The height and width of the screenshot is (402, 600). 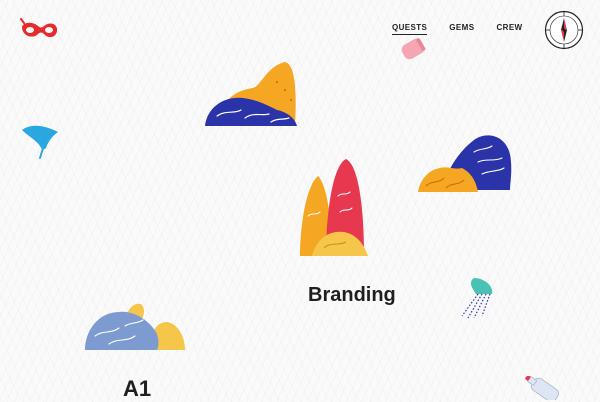 I want to click on jellyfish-icon, so click(x=477, y=298).